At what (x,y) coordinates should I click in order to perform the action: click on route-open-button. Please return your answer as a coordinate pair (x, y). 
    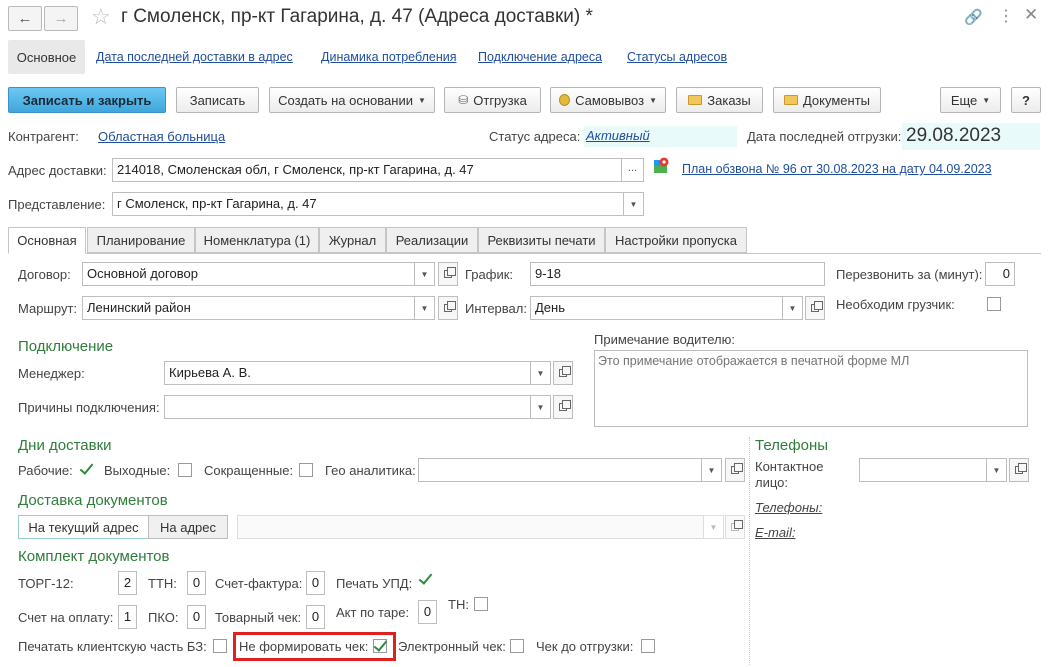
    Looking at the image, I should click on (448, 308).